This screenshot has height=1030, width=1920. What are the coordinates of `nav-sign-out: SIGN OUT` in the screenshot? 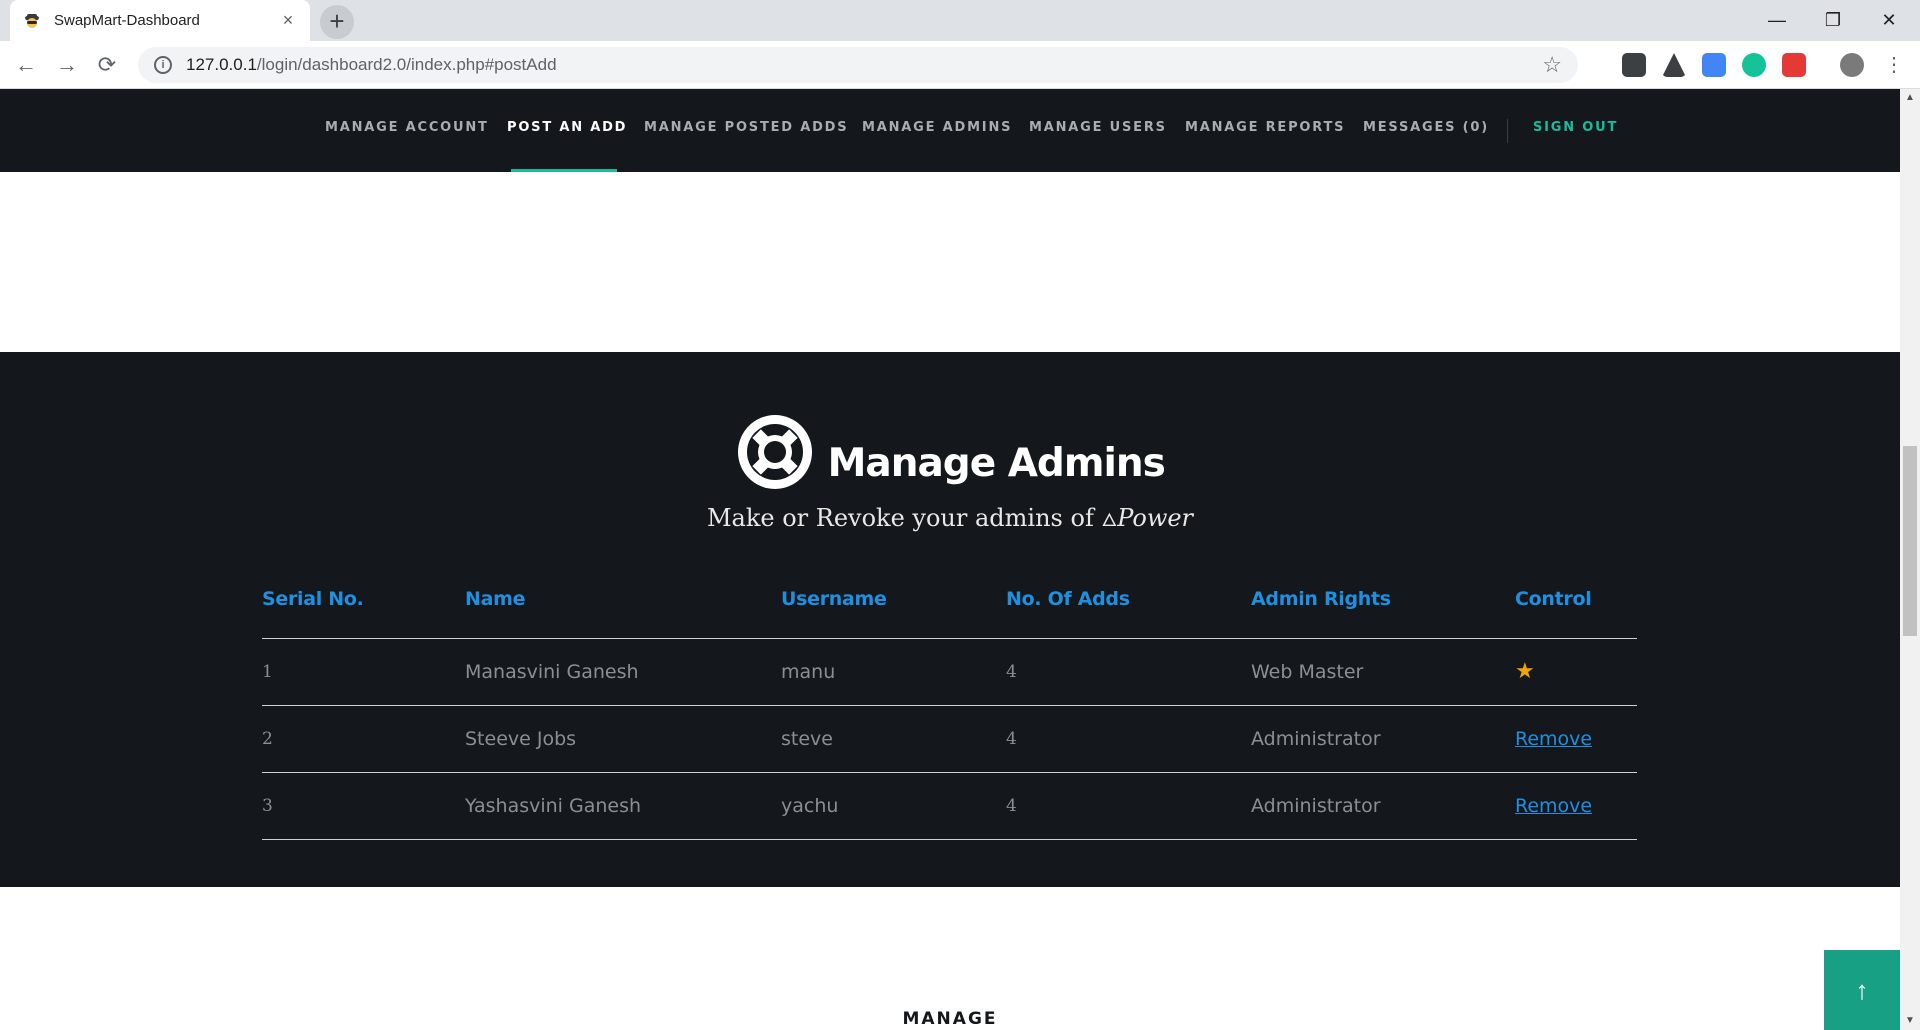 It's located at (1575, 127).